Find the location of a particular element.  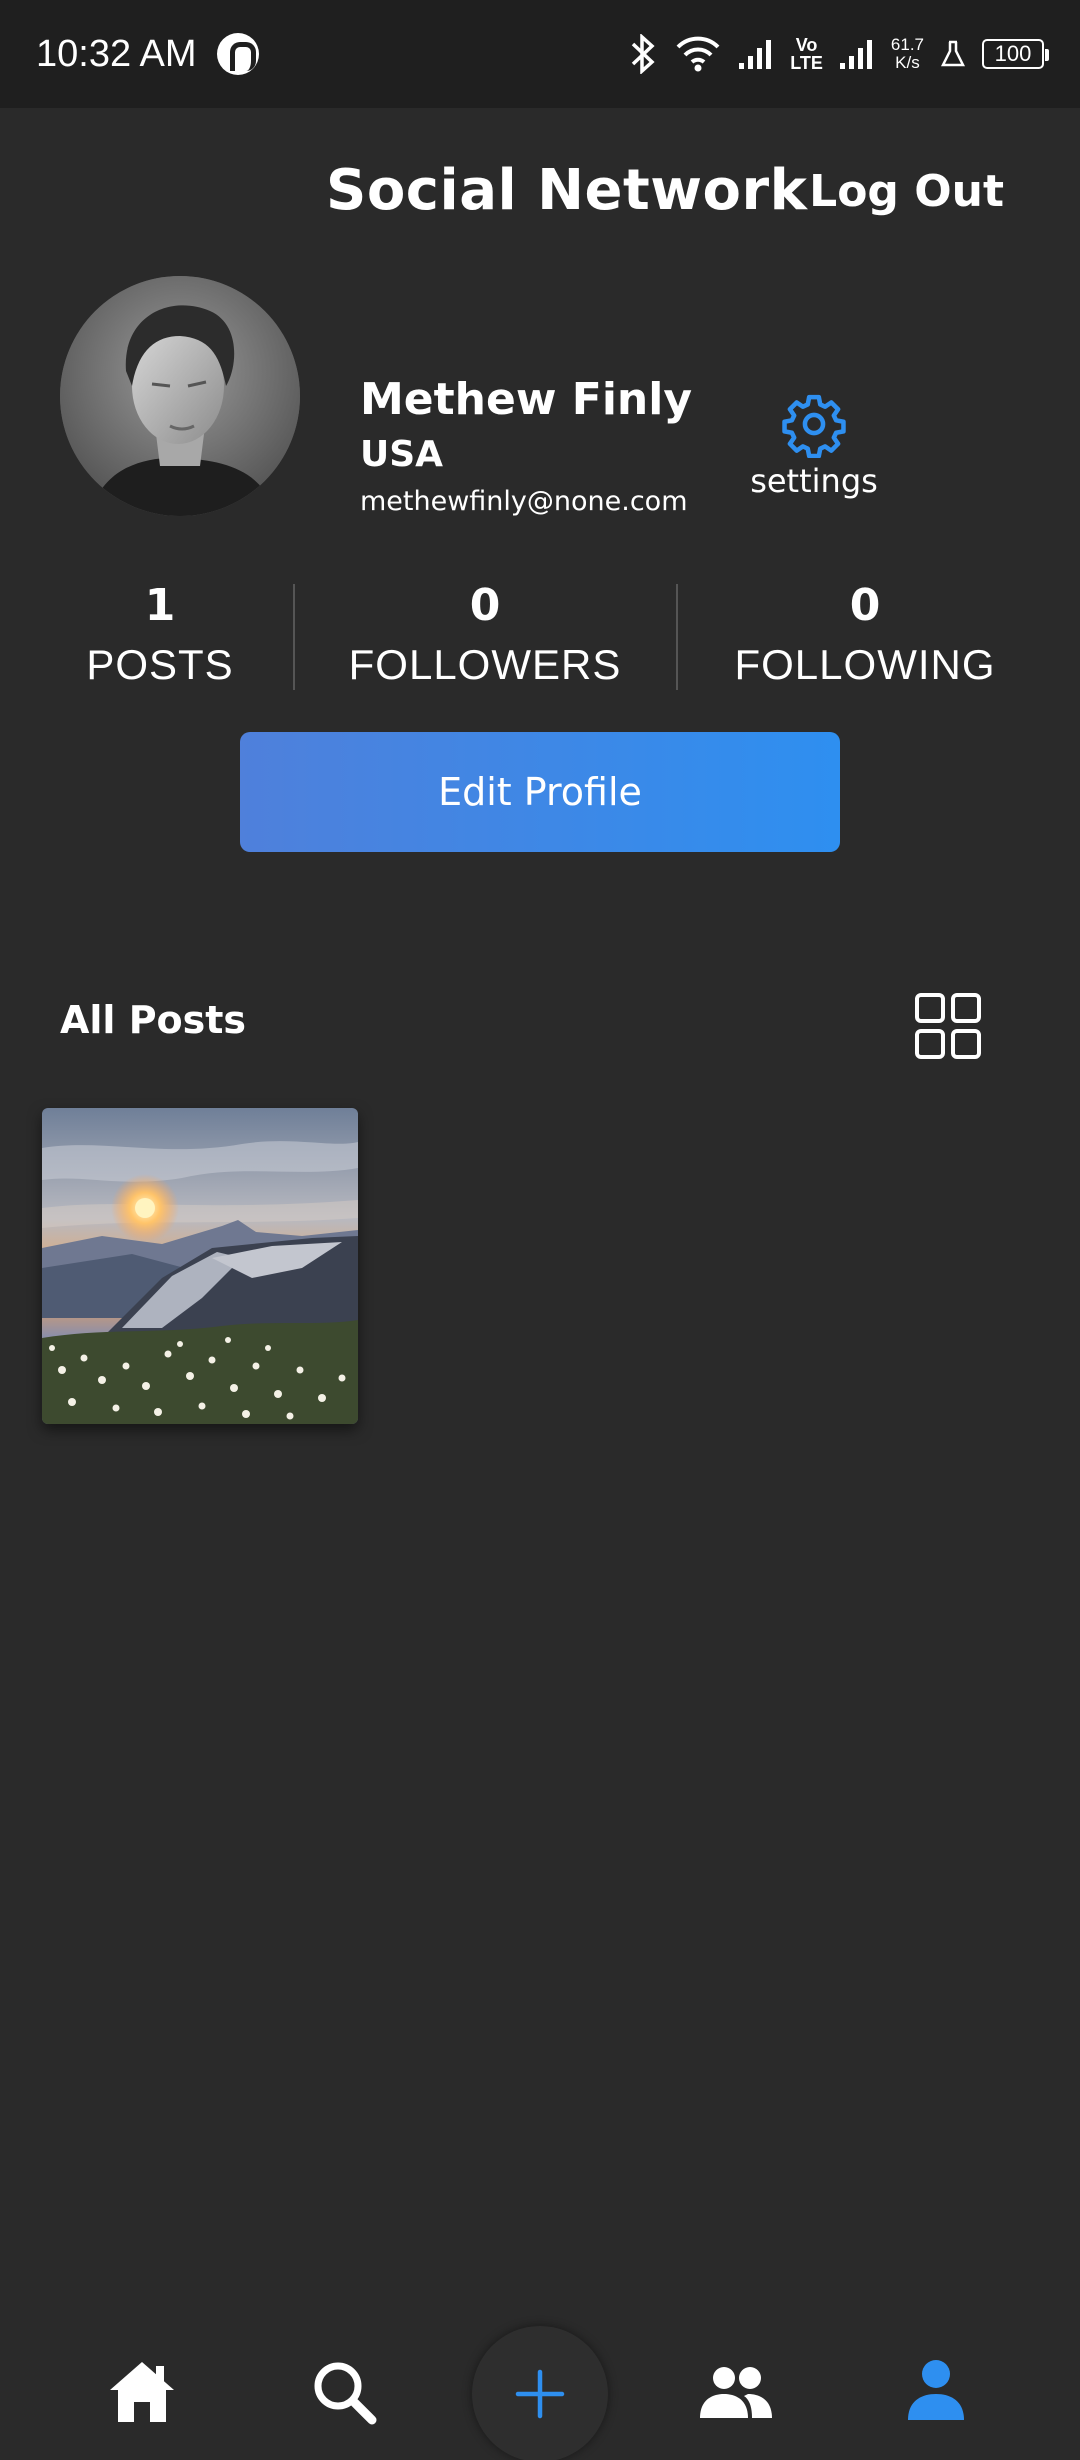

app-notification-icon is located at coordinates (237, 54).